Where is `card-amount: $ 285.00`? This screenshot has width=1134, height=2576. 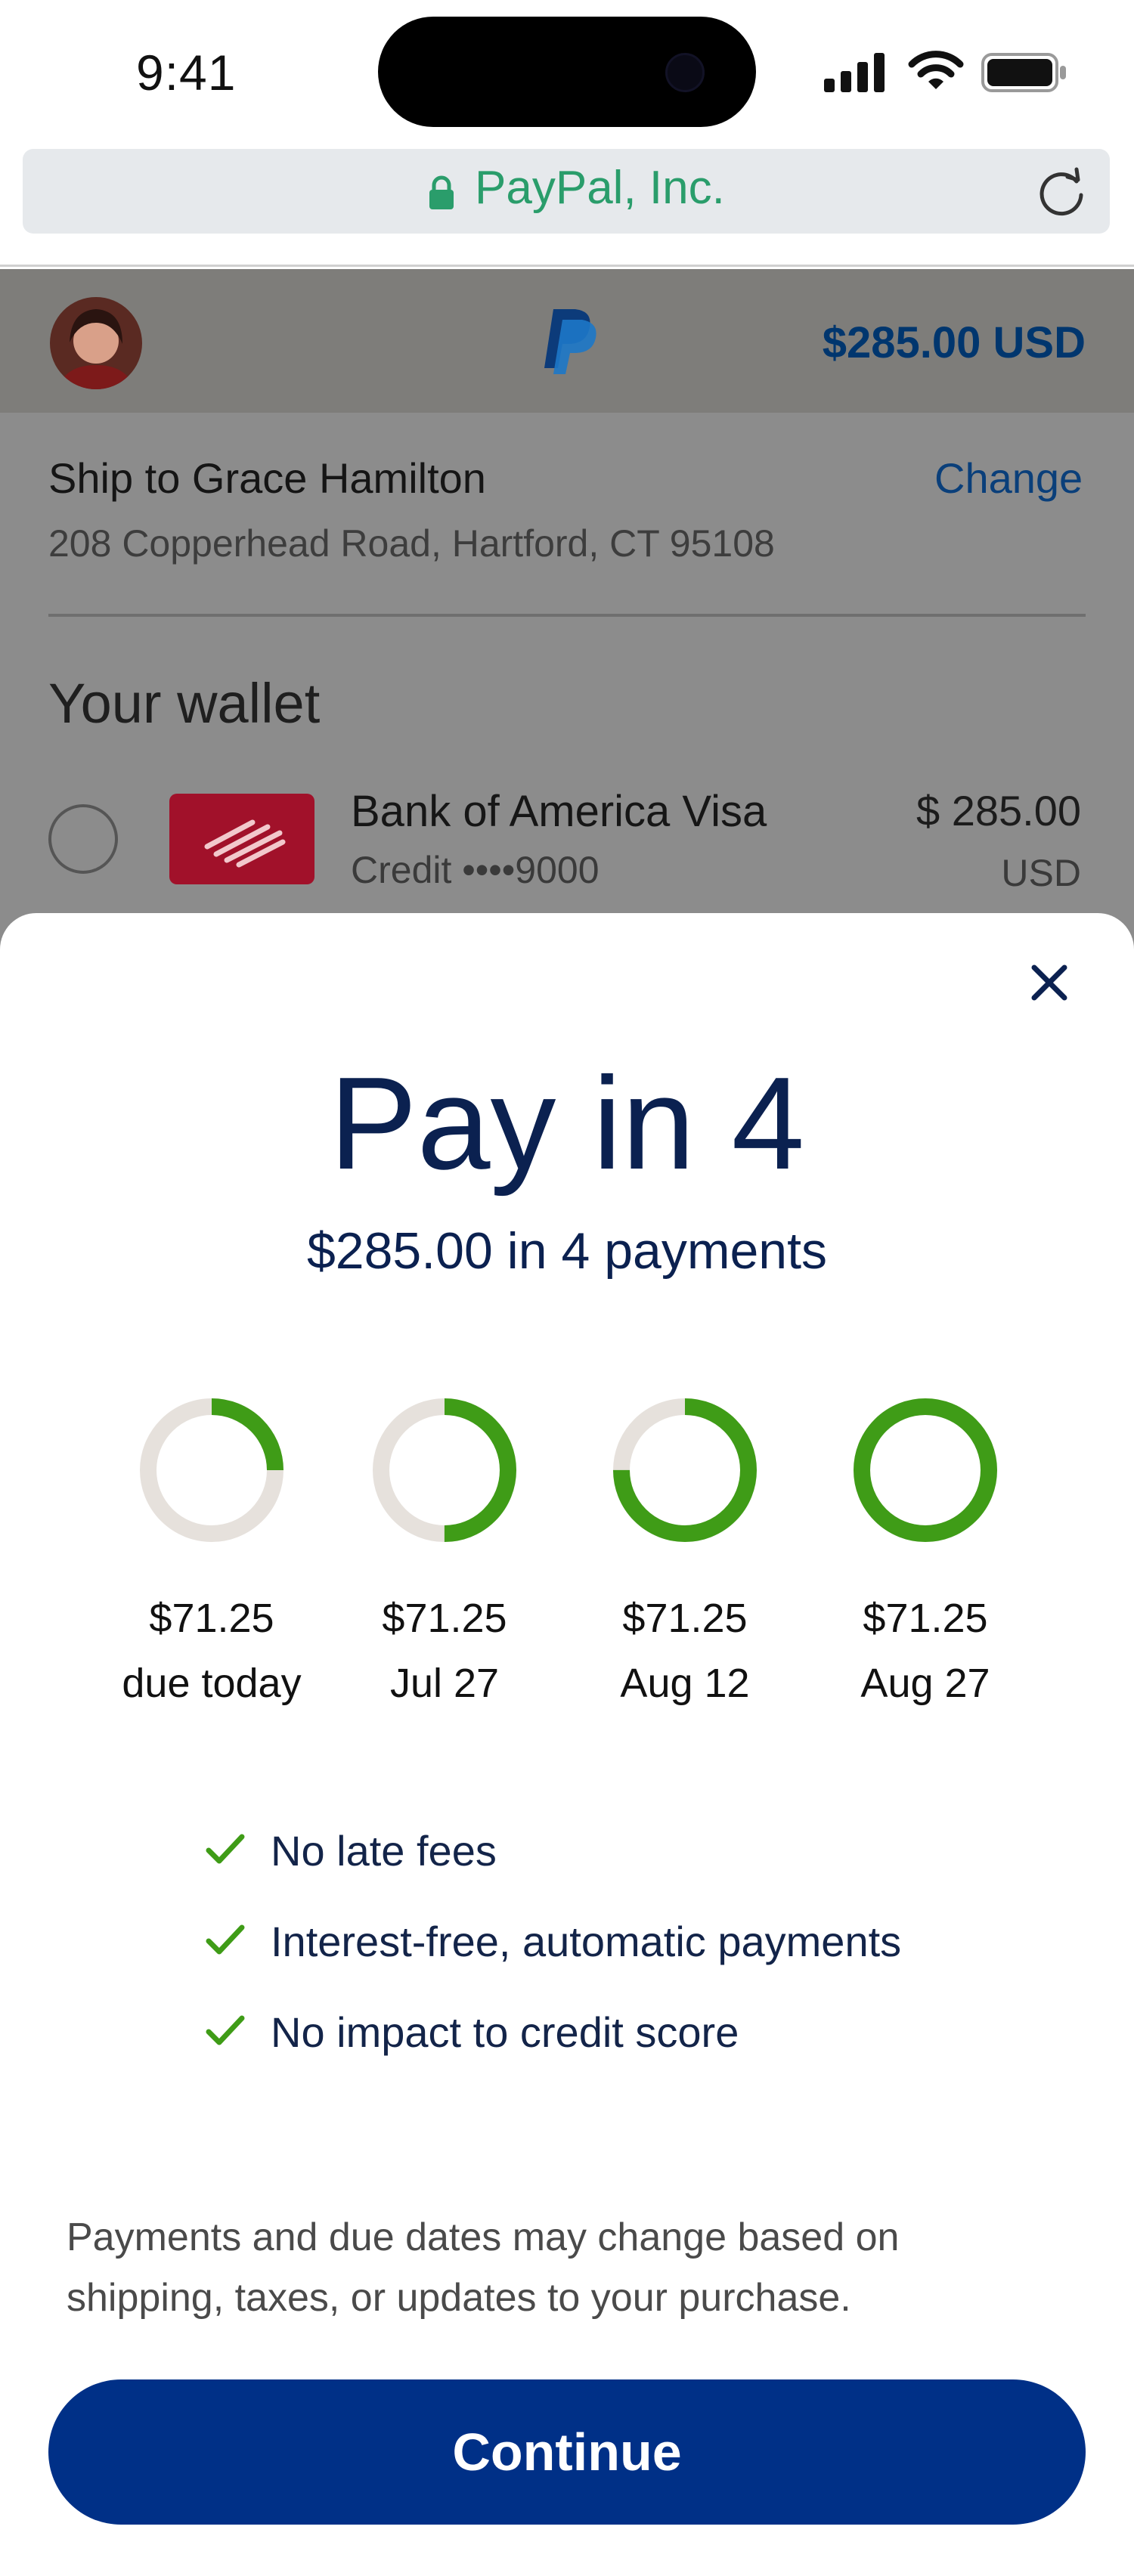
card-amount: $ 285.00 is located at coordinates (998, 810).